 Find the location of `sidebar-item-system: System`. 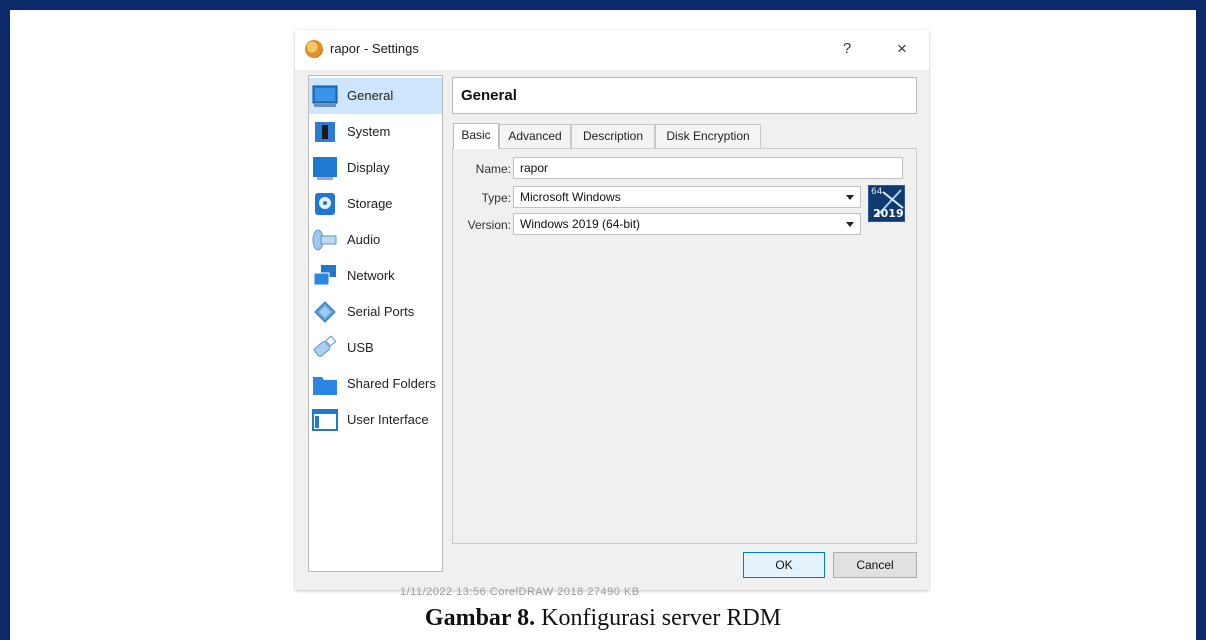

sidebar-item-system: System is located at coordinates (375, 132).